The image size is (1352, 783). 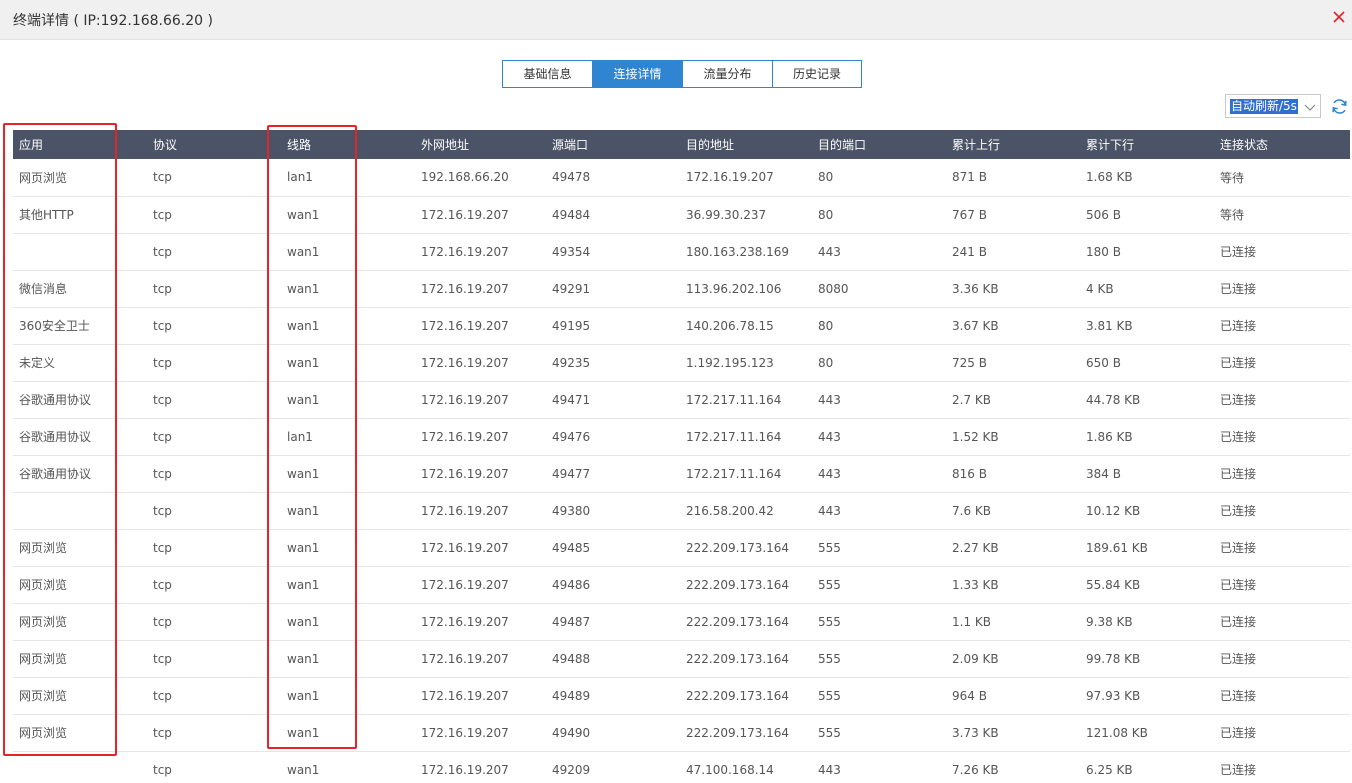 I want to click on refresh-icon, so click(x=1339, y=106).